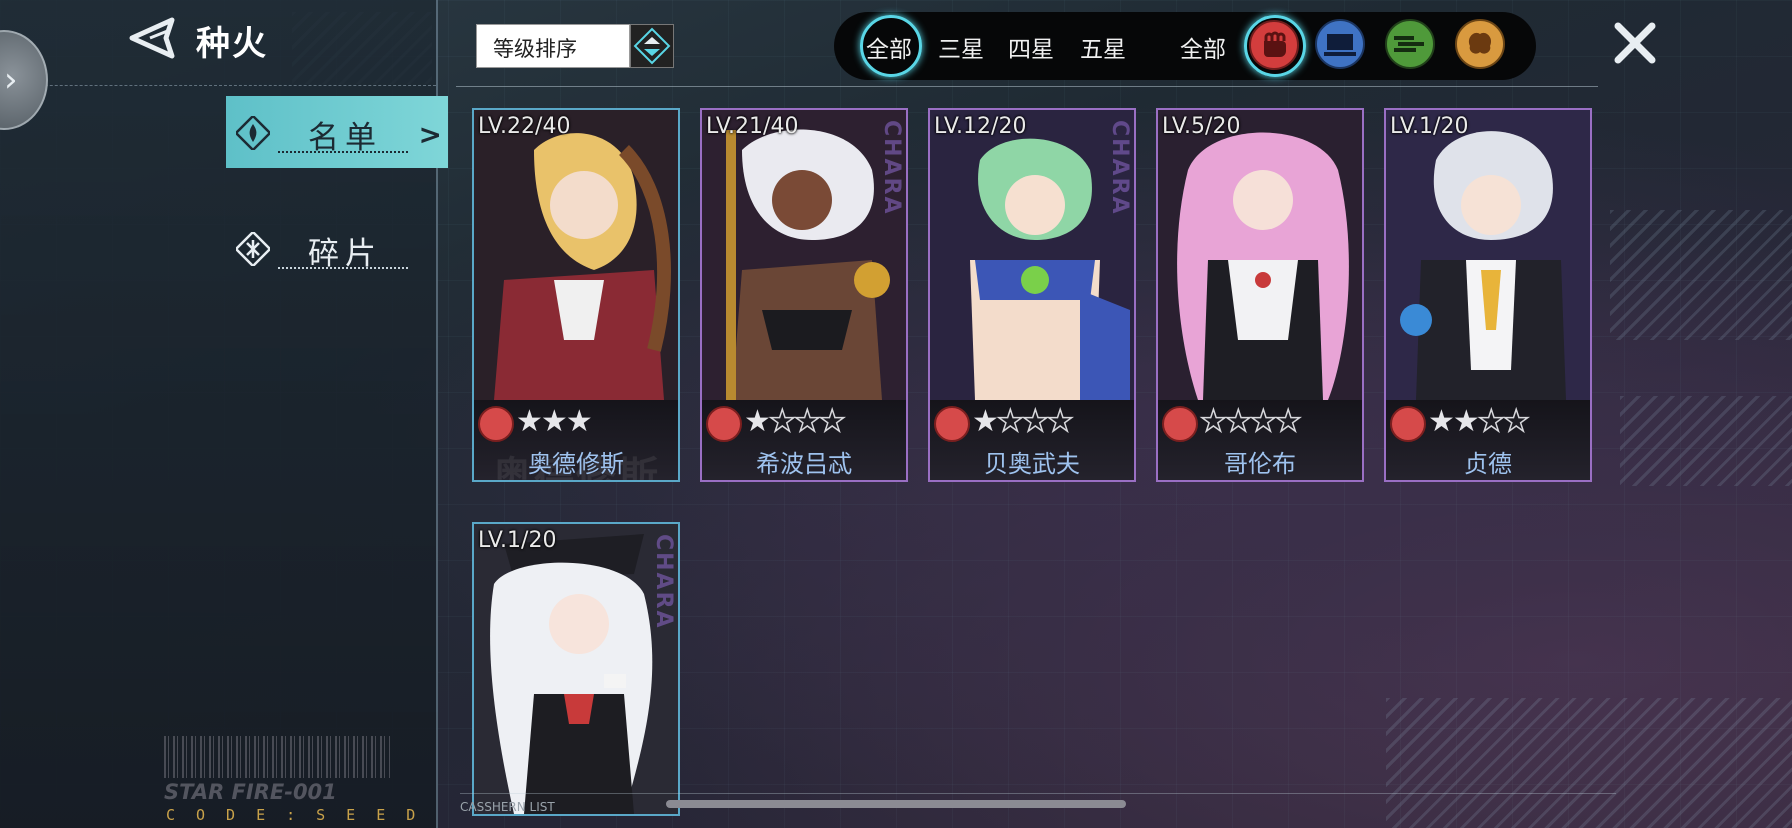  What do you see at coordinates (507, 807) in the screenshot?
I see `list-caption: CASSHERN LIST` at bounding box center [507, 807].